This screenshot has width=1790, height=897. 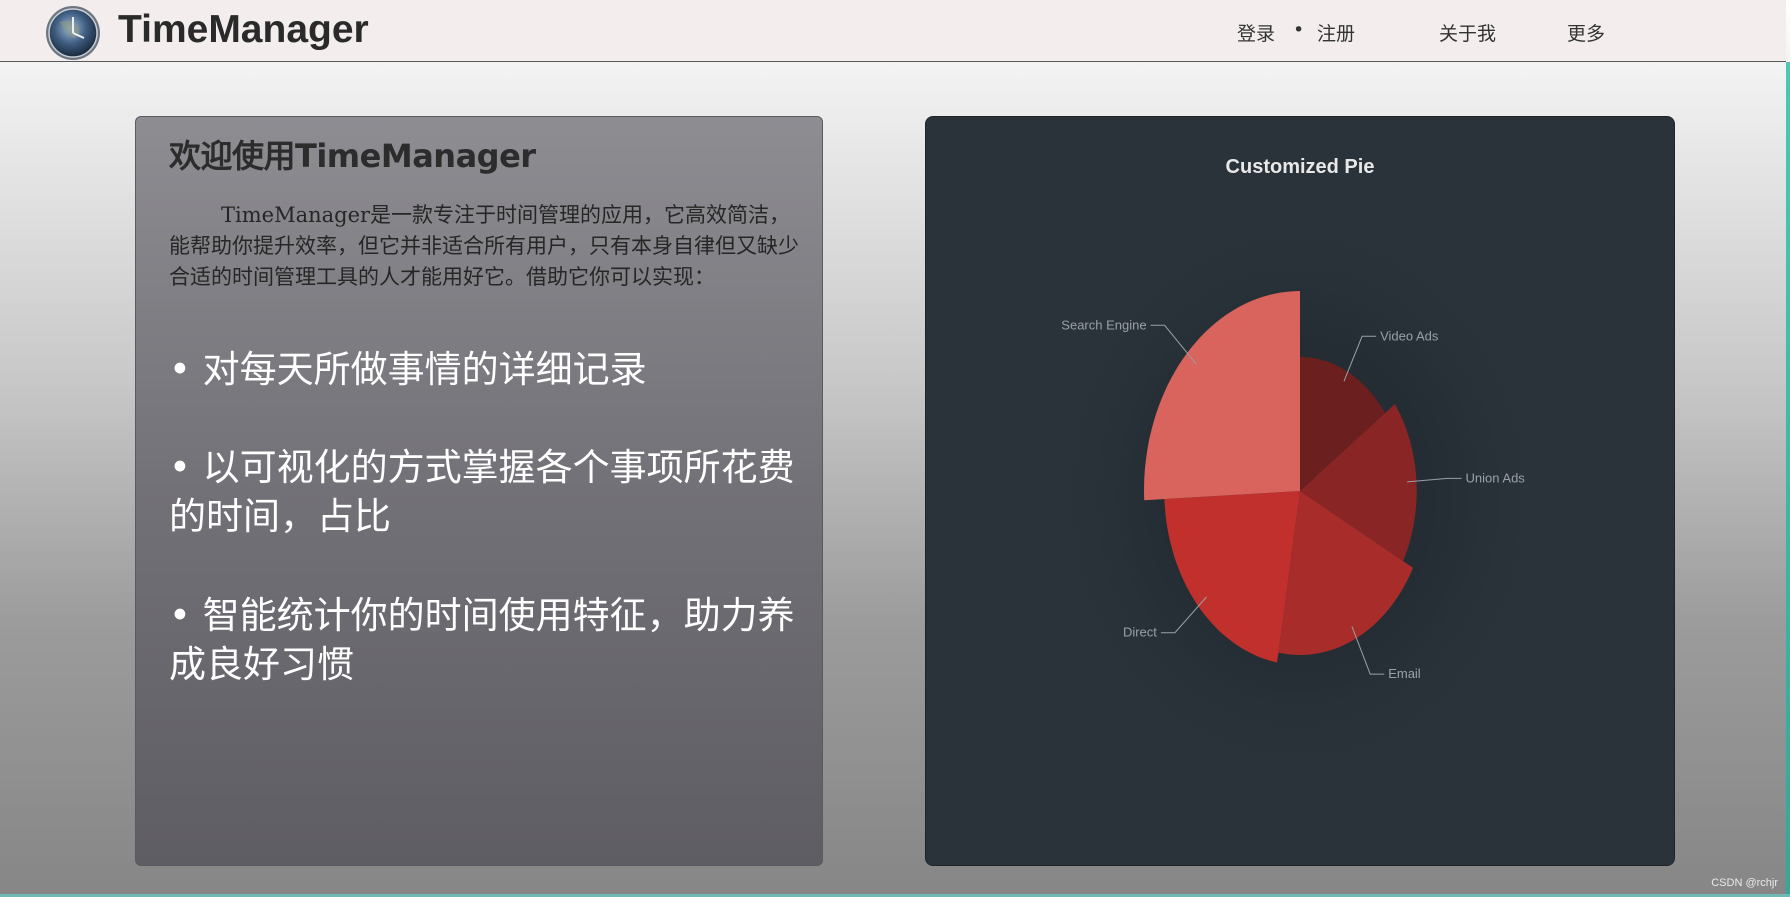 What do you see at coordinates (482, 492) in the screenshot?
I see `feature-item-visualize: • 以可视化的方式掌握各个事项所花费的时间，占比` at bounding box center [482, 492].